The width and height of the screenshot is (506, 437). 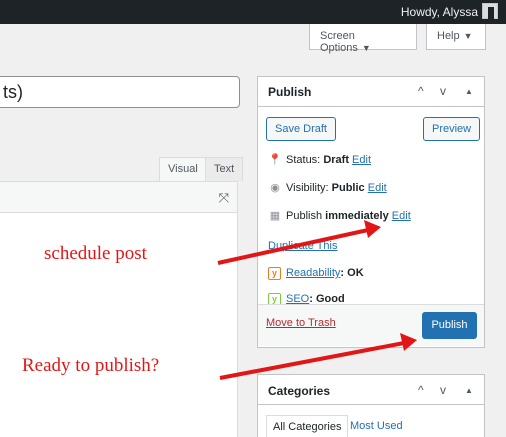 I want to click on arrow-to-publish-button, so click(x=312, y=360).